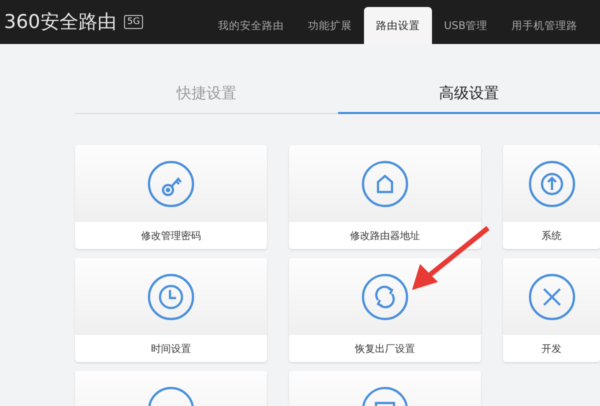 Image resolution: width=600 pixels, height=406 pixels. What do you see at coordinates (60, 22) in the screenshot?
I see `logo-text: 360安全路由` at bounding box center [60, 22].